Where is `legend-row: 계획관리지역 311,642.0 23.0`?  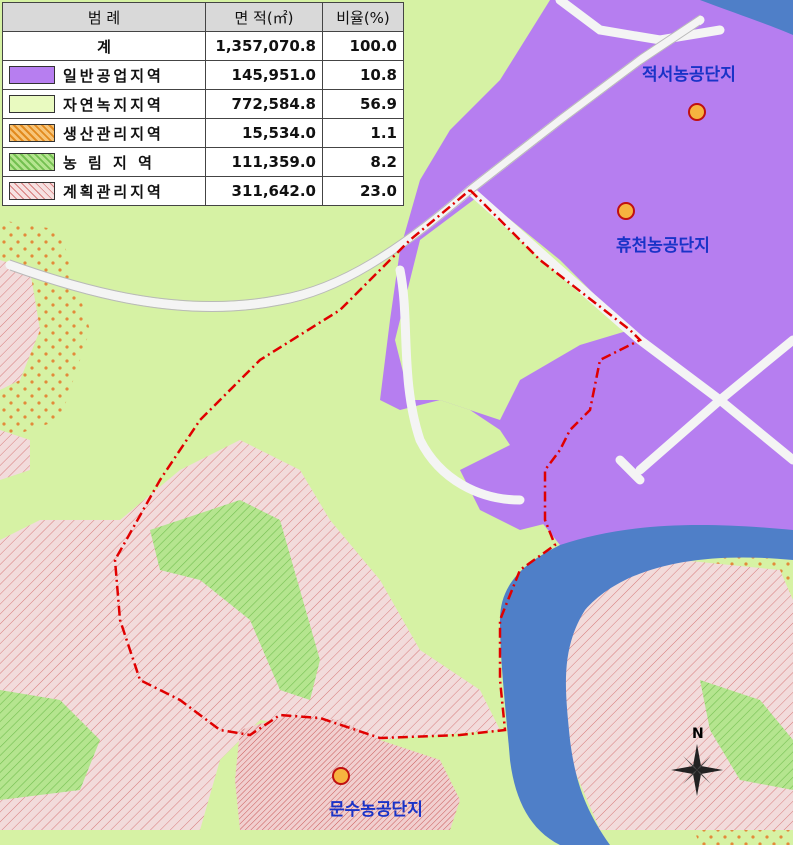
legend-row: 계획관리지역 311,642.0 23.0 is located at coordinates (203, 191).